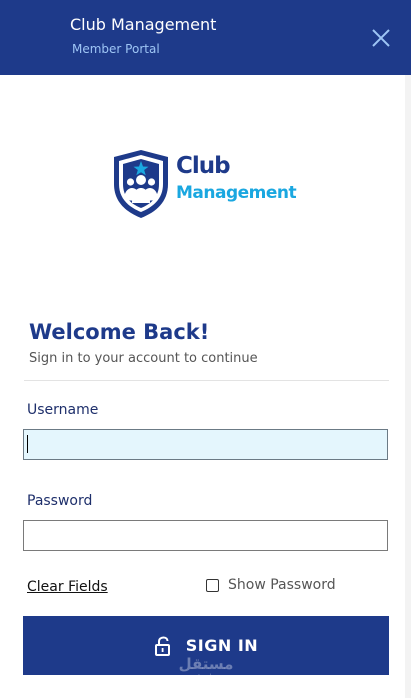  What do you see at coordinates (119, 332) in the screenshot?
I see `welcome-title: Welcome Back!` at bounding box center [119, 332].